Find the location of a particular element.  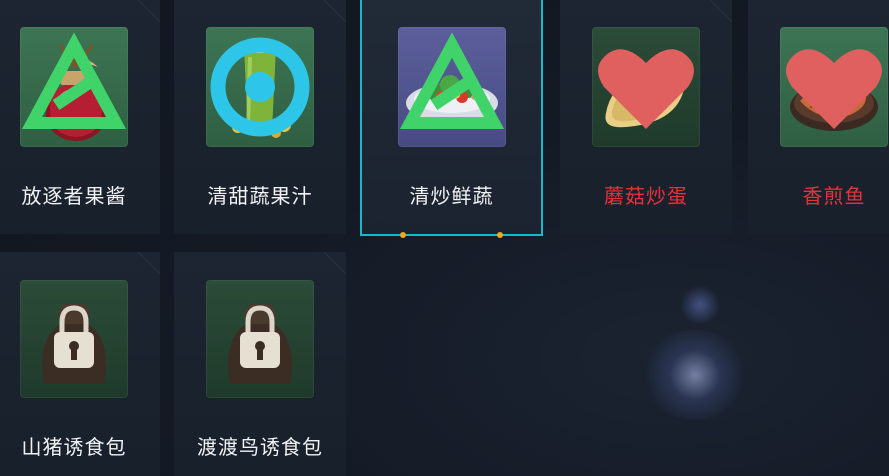

item-name: 香煎鱼 is located at coordinates (834, 196).